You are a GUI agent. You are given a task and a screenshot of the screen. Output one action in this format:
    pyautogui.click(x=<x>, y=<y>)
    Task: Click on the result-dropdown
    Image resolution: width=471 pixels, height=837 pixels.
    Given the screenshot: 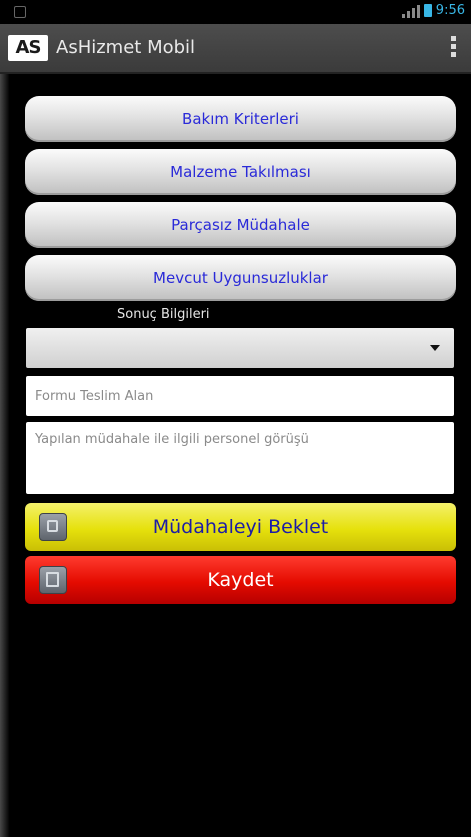 What is the action you would take?
    pyautogui.click(x=240, y=348)
    